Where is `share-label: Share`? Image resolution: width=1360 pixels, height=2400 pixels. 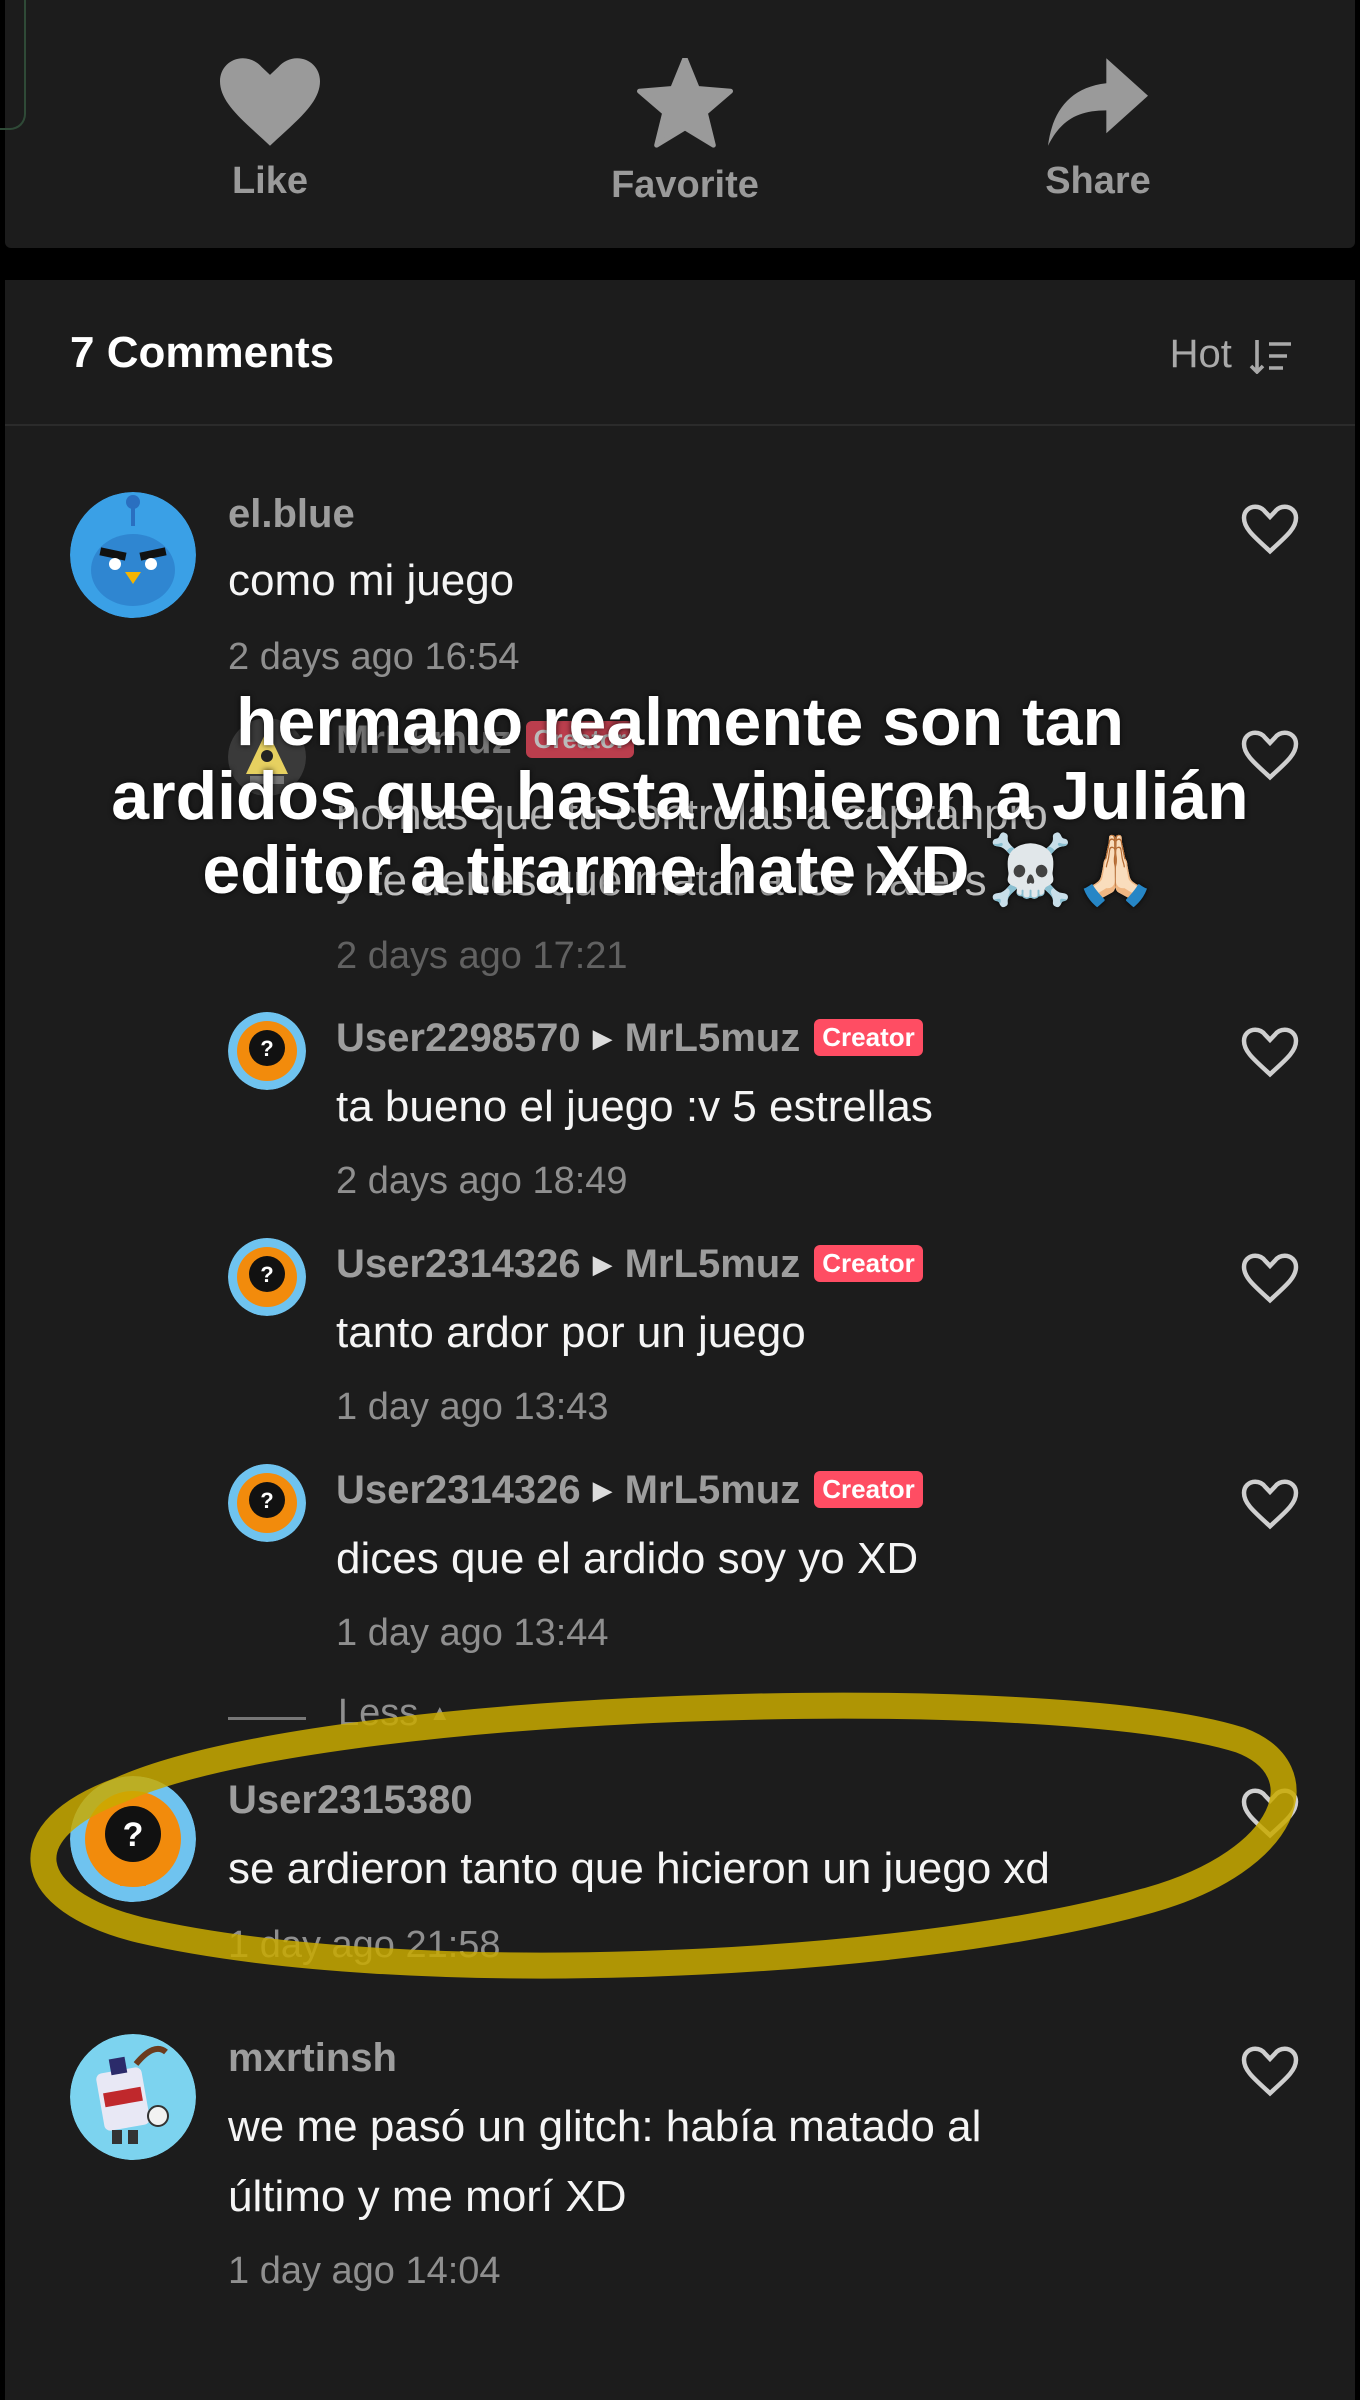
share-label: Share is located at coordinates (1098, 181).